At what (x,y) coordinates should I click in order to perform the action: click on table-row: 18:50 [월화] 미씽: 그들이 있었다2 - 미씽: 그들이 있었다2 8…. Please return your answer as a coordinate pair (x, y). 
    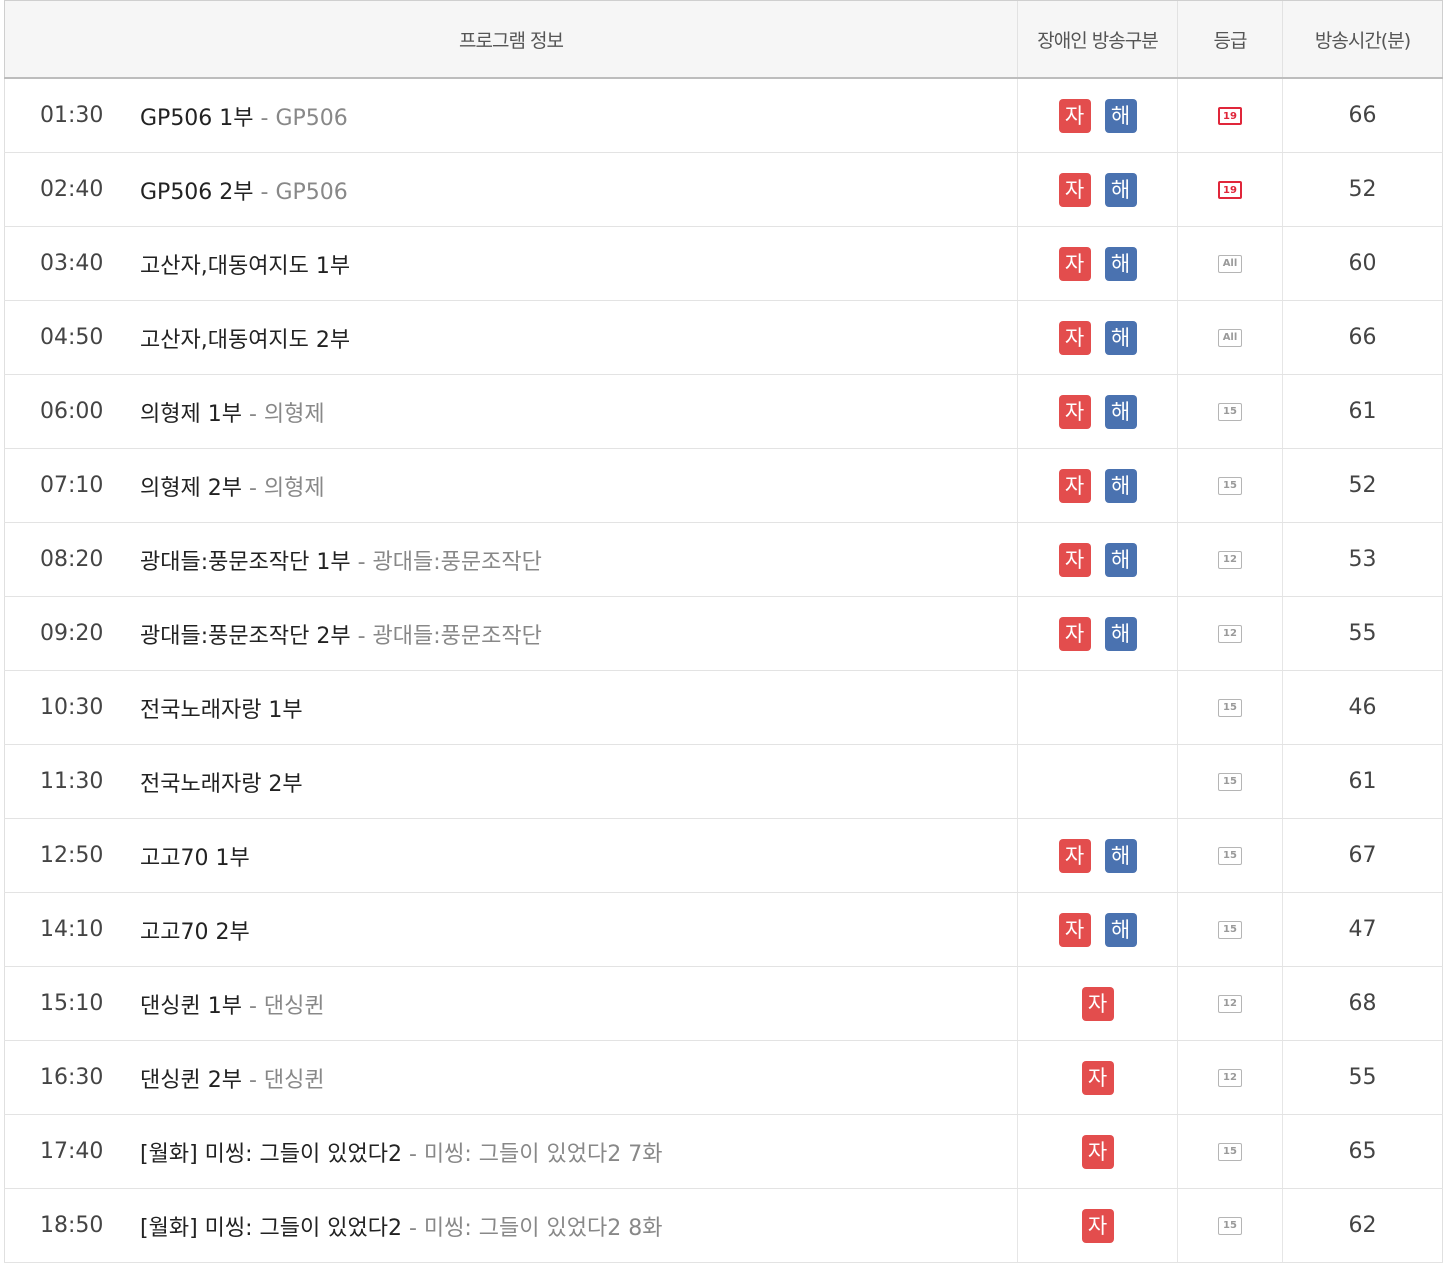
    Looking at the image, I should click on (723, 1225).